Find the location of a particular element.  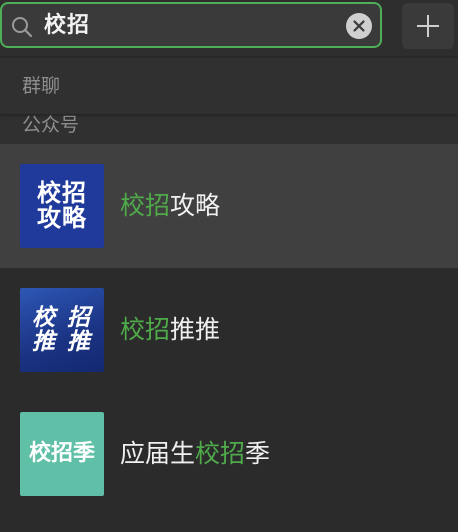

avatar-text: 校招季 is located at coordinates (61, 454).